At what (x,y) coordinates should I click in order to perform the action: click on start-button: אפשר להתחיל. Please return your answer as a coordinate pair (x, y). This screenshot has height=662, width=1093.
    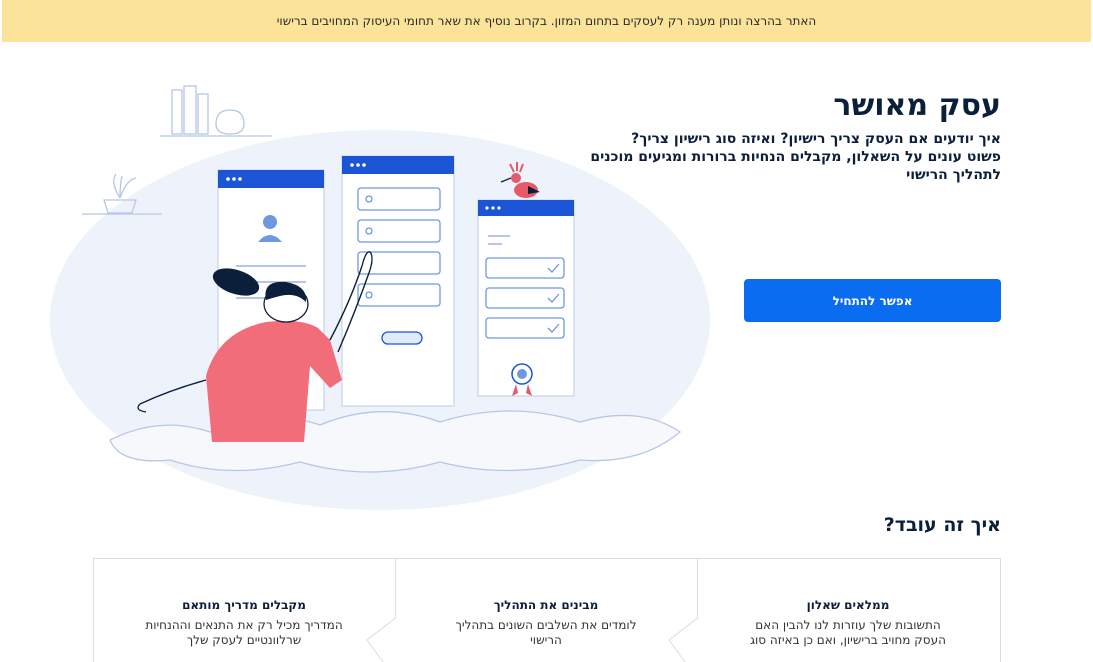
    Looking at the image, I should click on (872, 300).